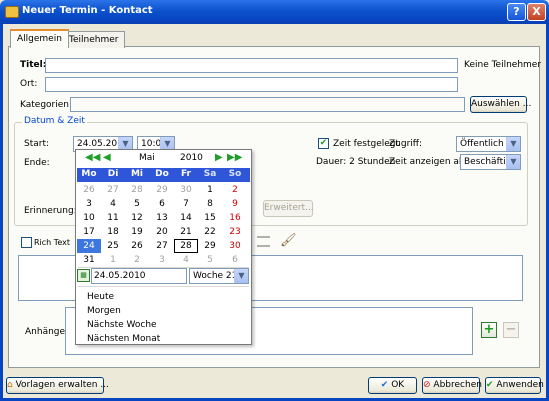 The height and width of the screenshot is (401, 549). Describe the element at coordinates (137, 232) in the screenshot. I see `calendar-day: 19` at that location.